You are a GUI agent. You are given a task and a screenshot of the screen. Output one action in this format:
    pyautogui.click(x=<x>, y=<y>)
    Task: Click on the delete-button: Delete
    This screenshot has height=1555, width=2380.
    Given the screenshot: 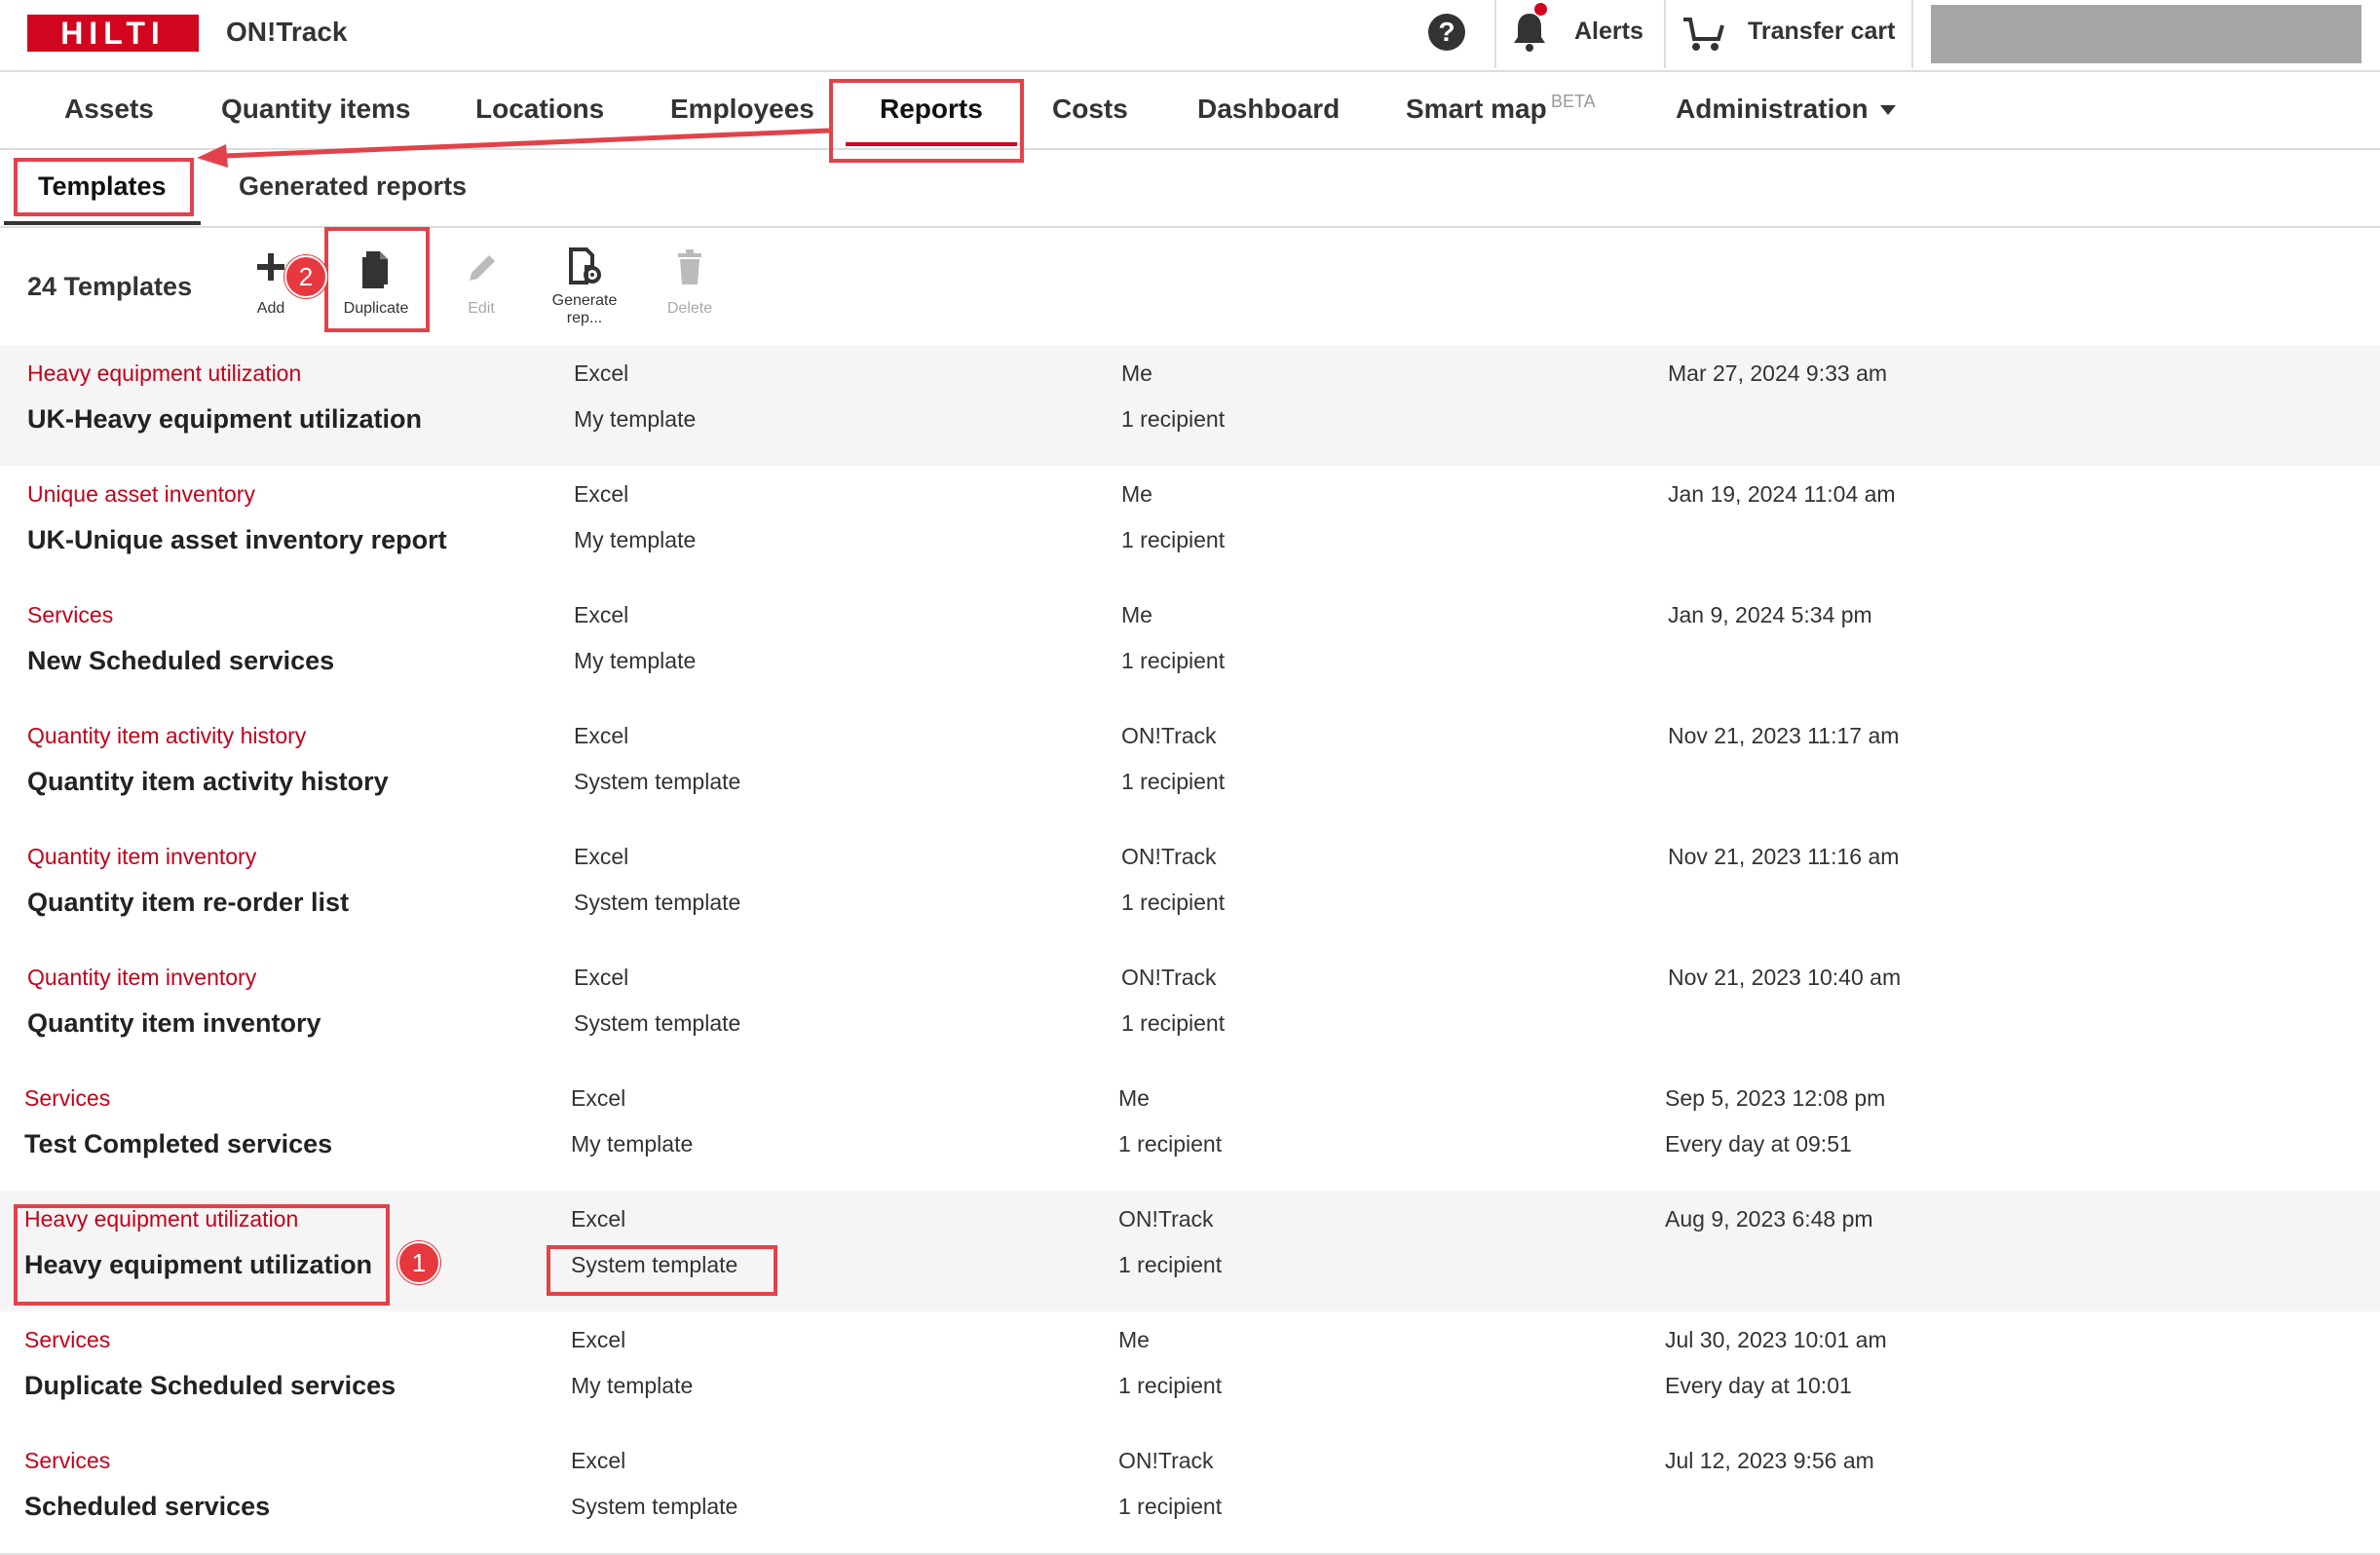 What is the action you would take?
    pyautogui.click(x=690, y=288)
    